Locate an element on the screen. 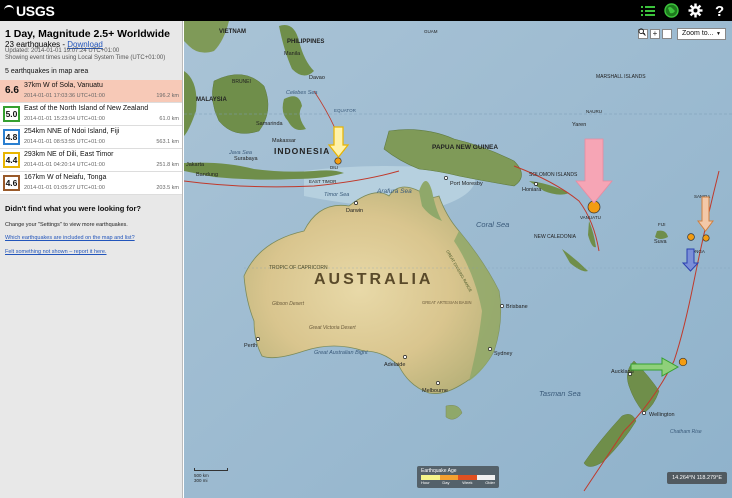 The width and height of the screenshot is (732, 498). legend-title: Earthquake Age is located at coordinates (439, 471).